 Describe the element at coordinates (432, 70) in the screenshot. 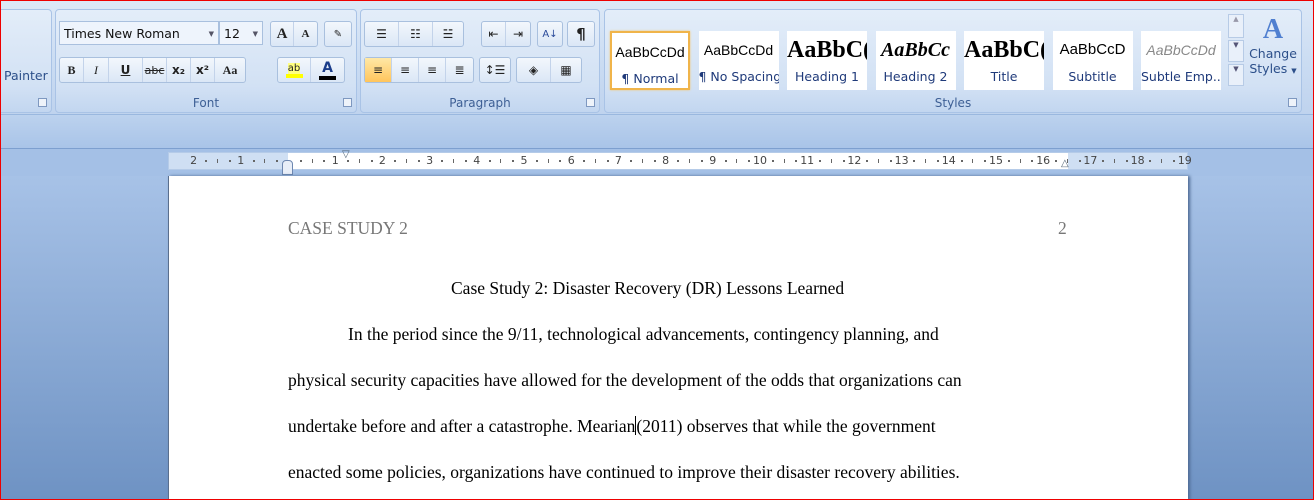

I see `align-right-button: ≡` at that location.